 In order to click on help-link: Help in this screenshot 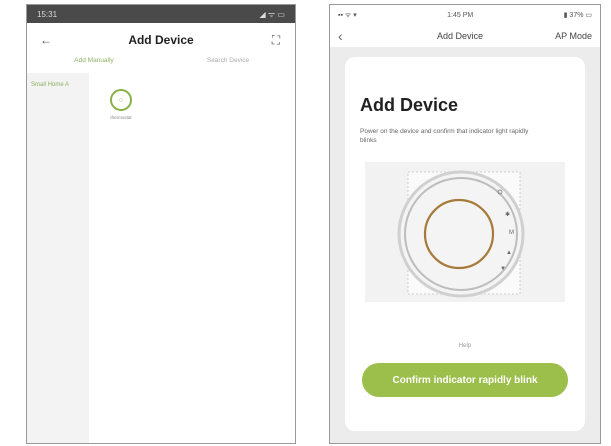, I will do `click(465, 346)`.